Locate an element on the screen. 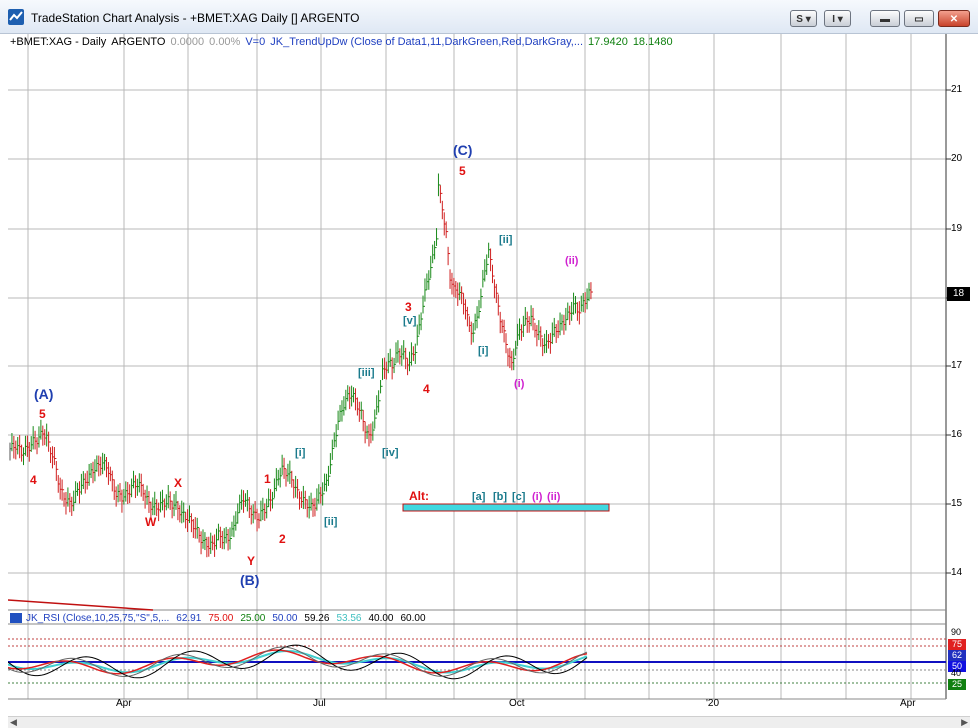  pct-value: 0.00% is located at coordinates (225, 42).